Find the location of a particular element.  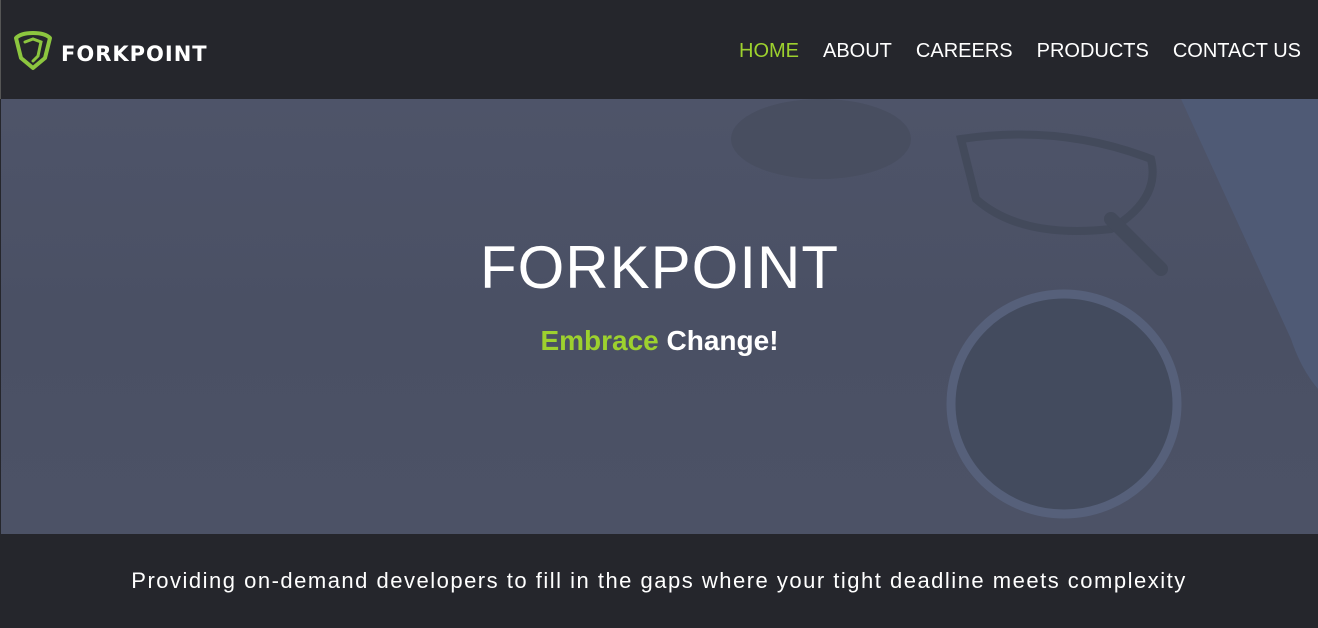

nav-home: HOME is located at coordinates (769, 51).